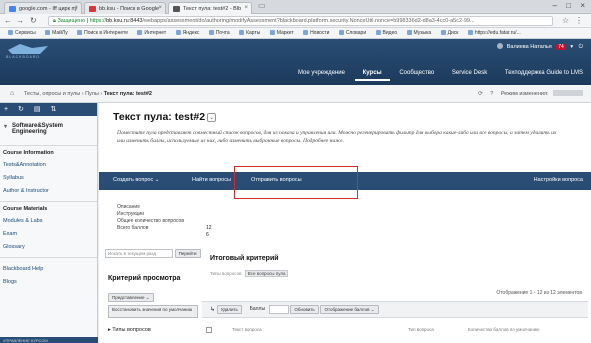 Image resolution: width=591 pixels, height=343 pixels. Describe the element at coordinates (524, 94) in the screenshot. I see `edit-mode-label: Режим изменения:` at that location.